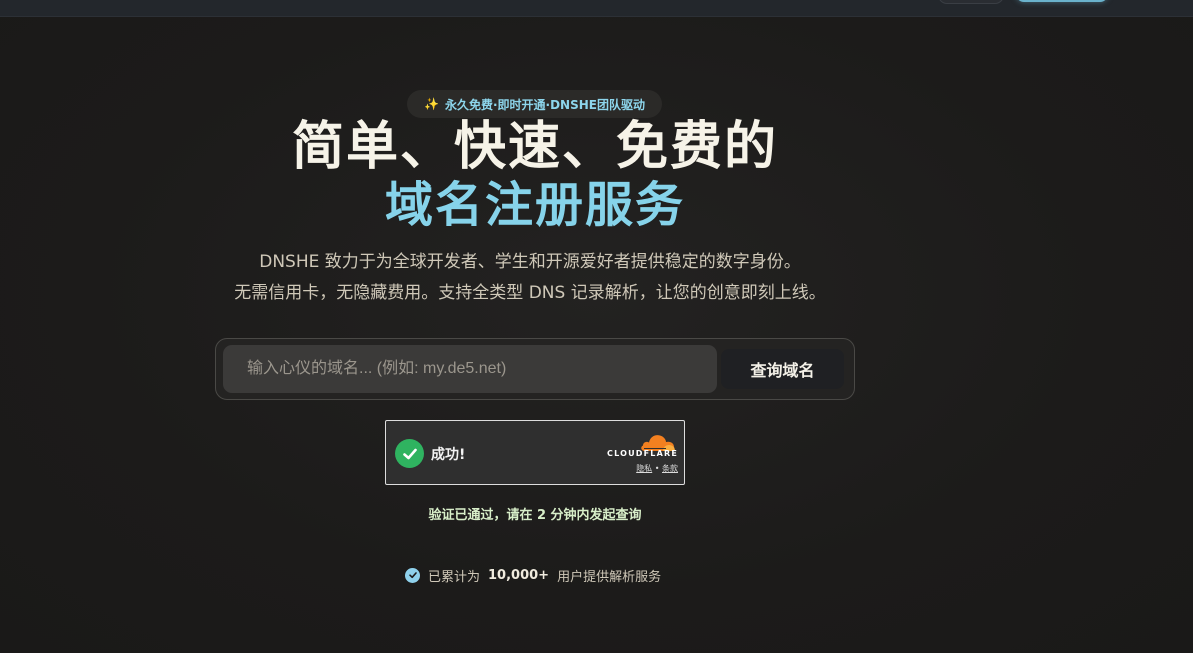 The image size is (1193, 653). I want to click on privacy-link: 隐私, so click(644, 468).